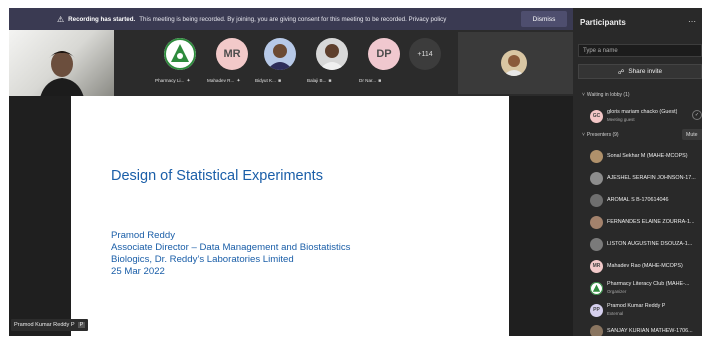 This screenshot has height=340, width=710. What do you see at coordinates (44, 325) in the screenshot?
I see `presenter-name: Pramod Kumar Reddy P` at bounding box center [44, 325].